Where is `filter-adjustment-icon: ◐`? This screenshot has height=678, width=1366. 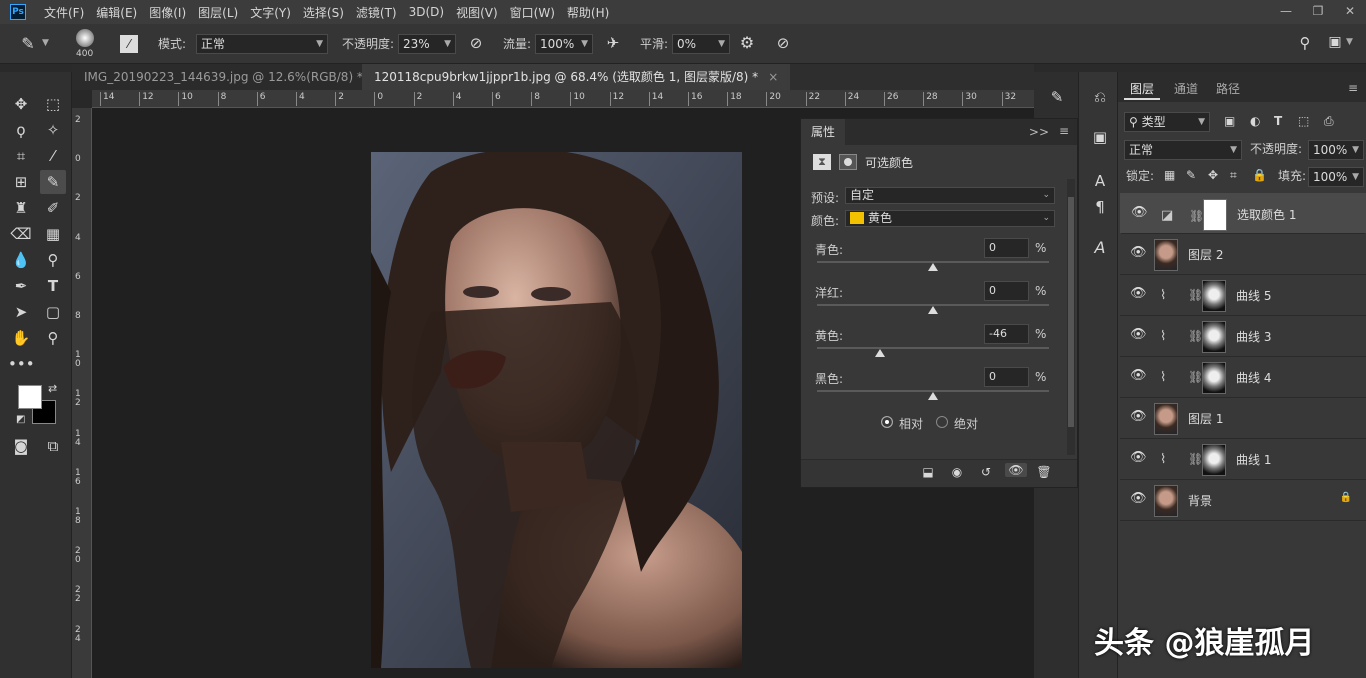 filter-adjustment-icon: ◐ is located at coordinates (1255, 121).